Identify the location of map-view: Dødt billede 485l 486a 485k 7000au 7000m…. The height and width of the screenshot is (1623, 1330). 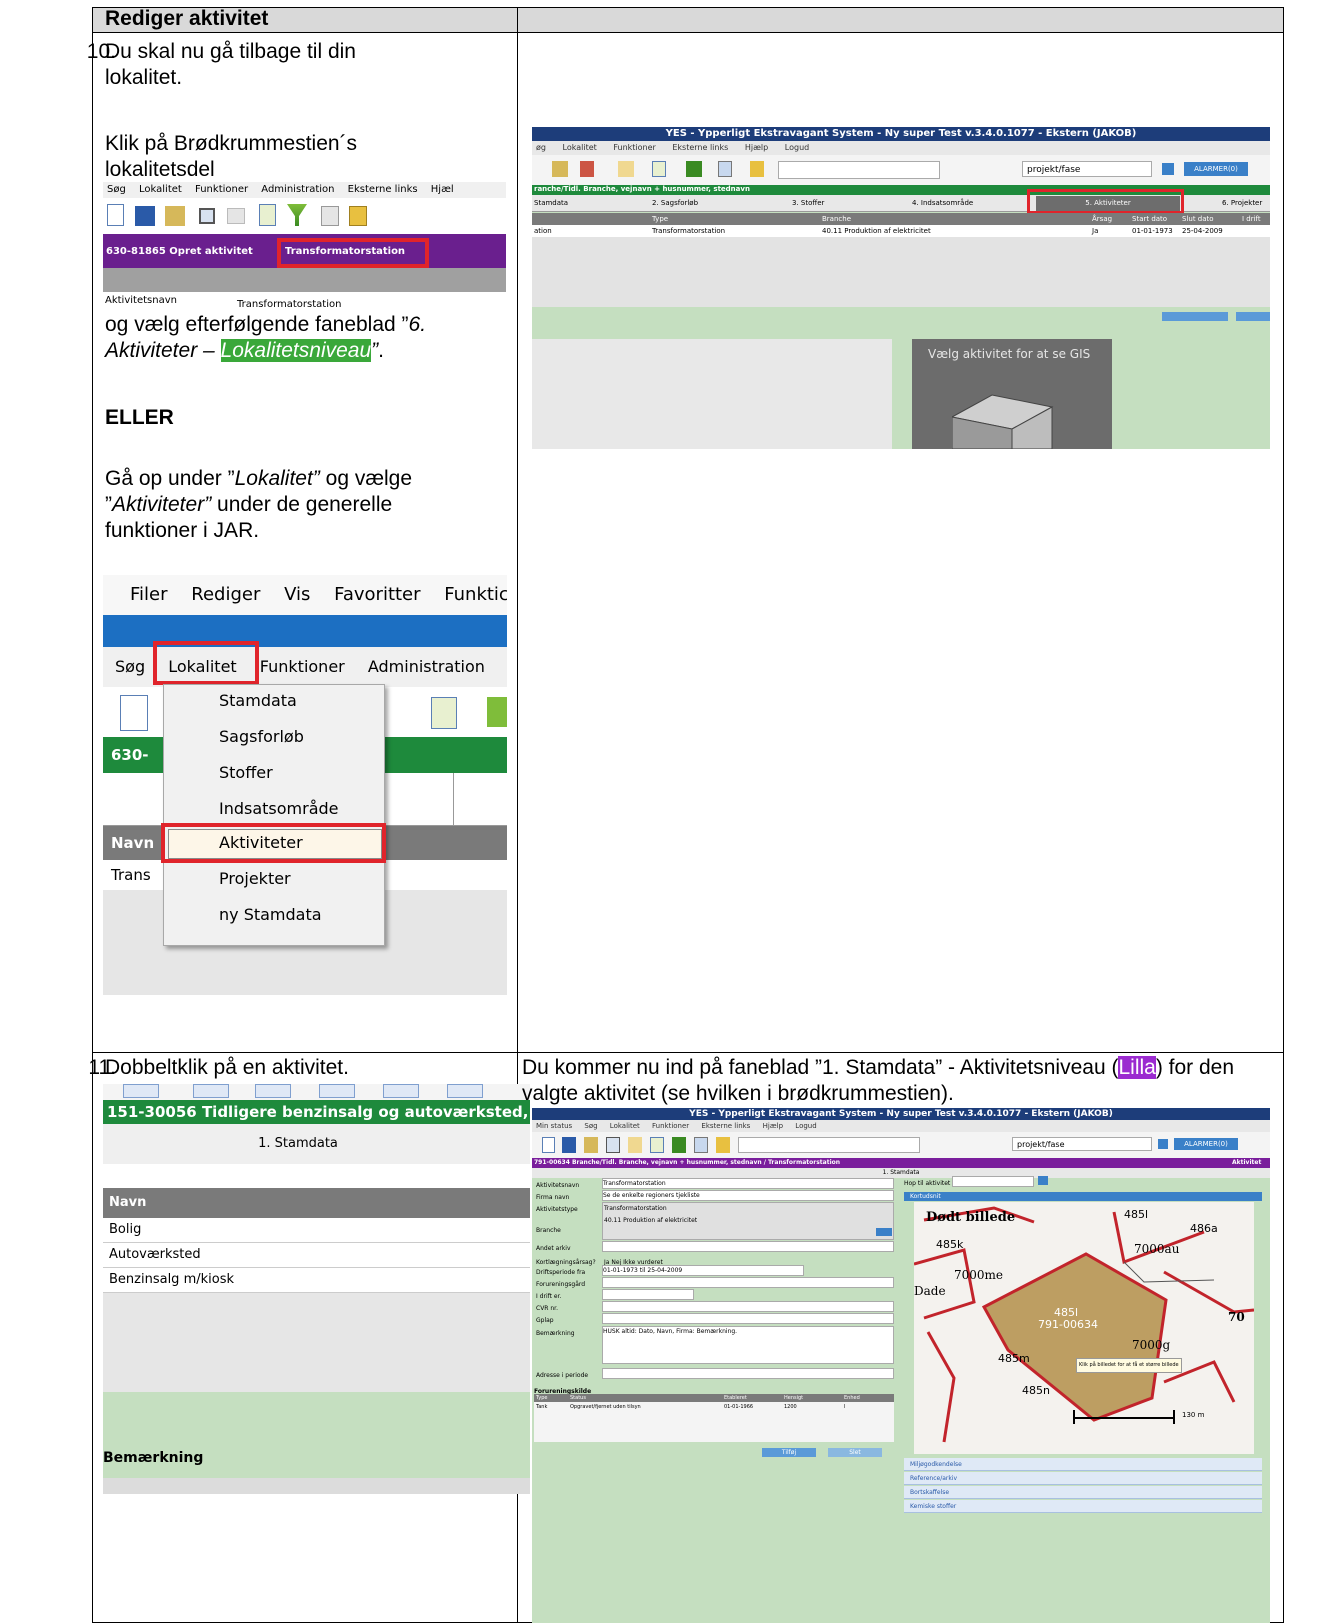
(1084, 1328).